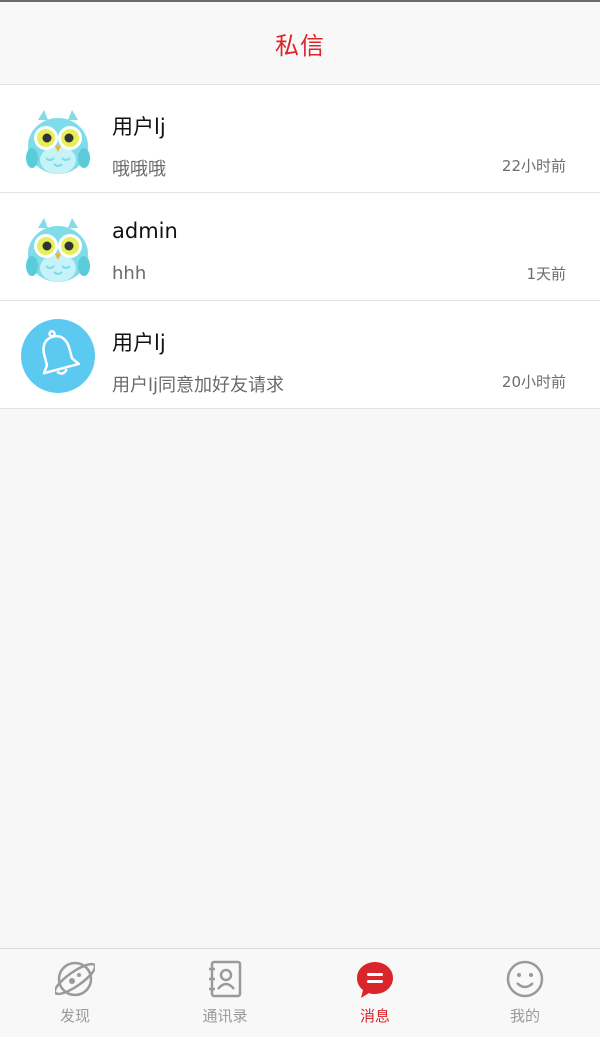  What do you see at coordinates (58, 356) in the screenshot?
I see `bell-icon` at bounding box center [58, 356].